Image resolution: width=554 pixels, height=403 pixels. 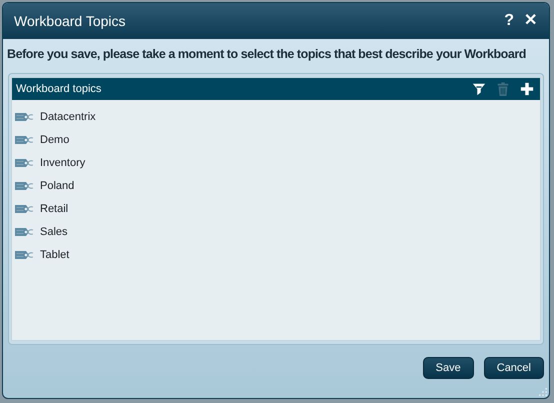 I want to click on topic-item: Sales, so click(x=54, y=232).